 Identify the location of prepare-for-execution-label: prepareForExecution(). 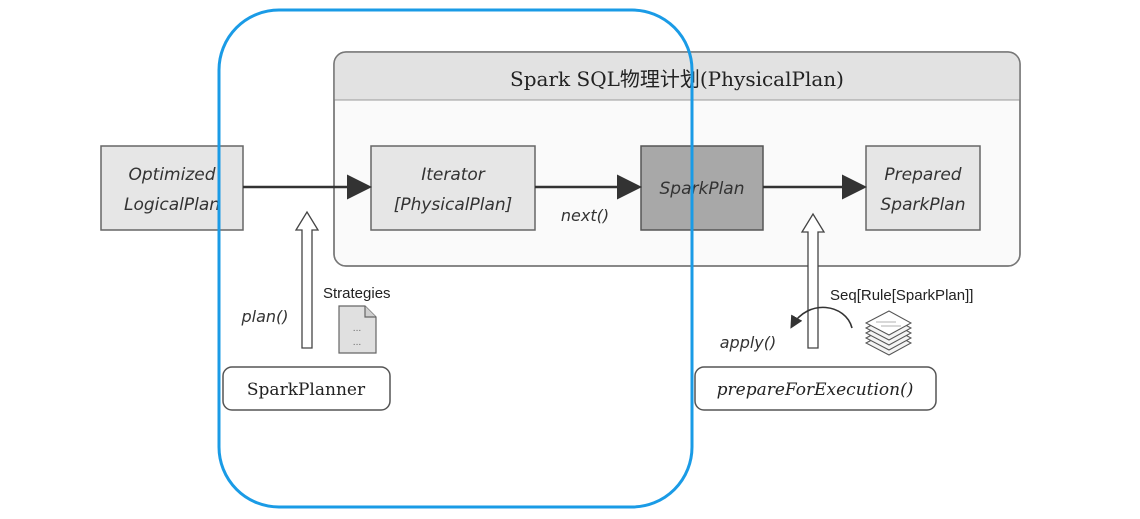
(815, 390).